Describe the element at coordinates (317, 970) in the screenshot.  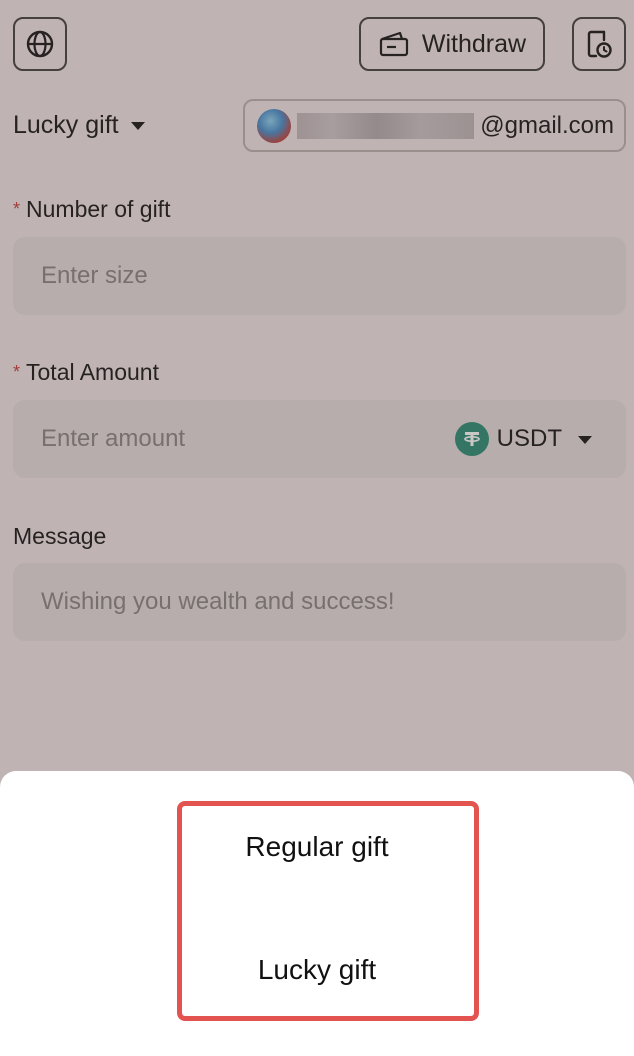
I see `option-lucky-gift: Lucky gift` at that location.